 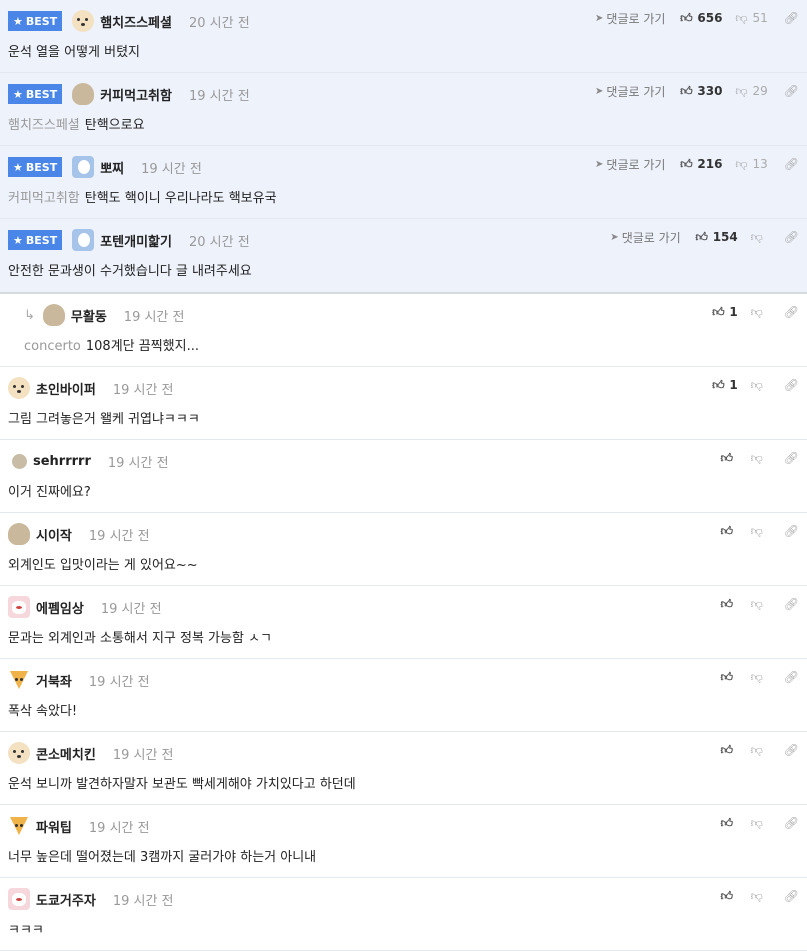 What do you see at coordinates (44, 125) in the screenshot?
I see `mention: 햄치즈스페셜` at bounding box center [44, 125].